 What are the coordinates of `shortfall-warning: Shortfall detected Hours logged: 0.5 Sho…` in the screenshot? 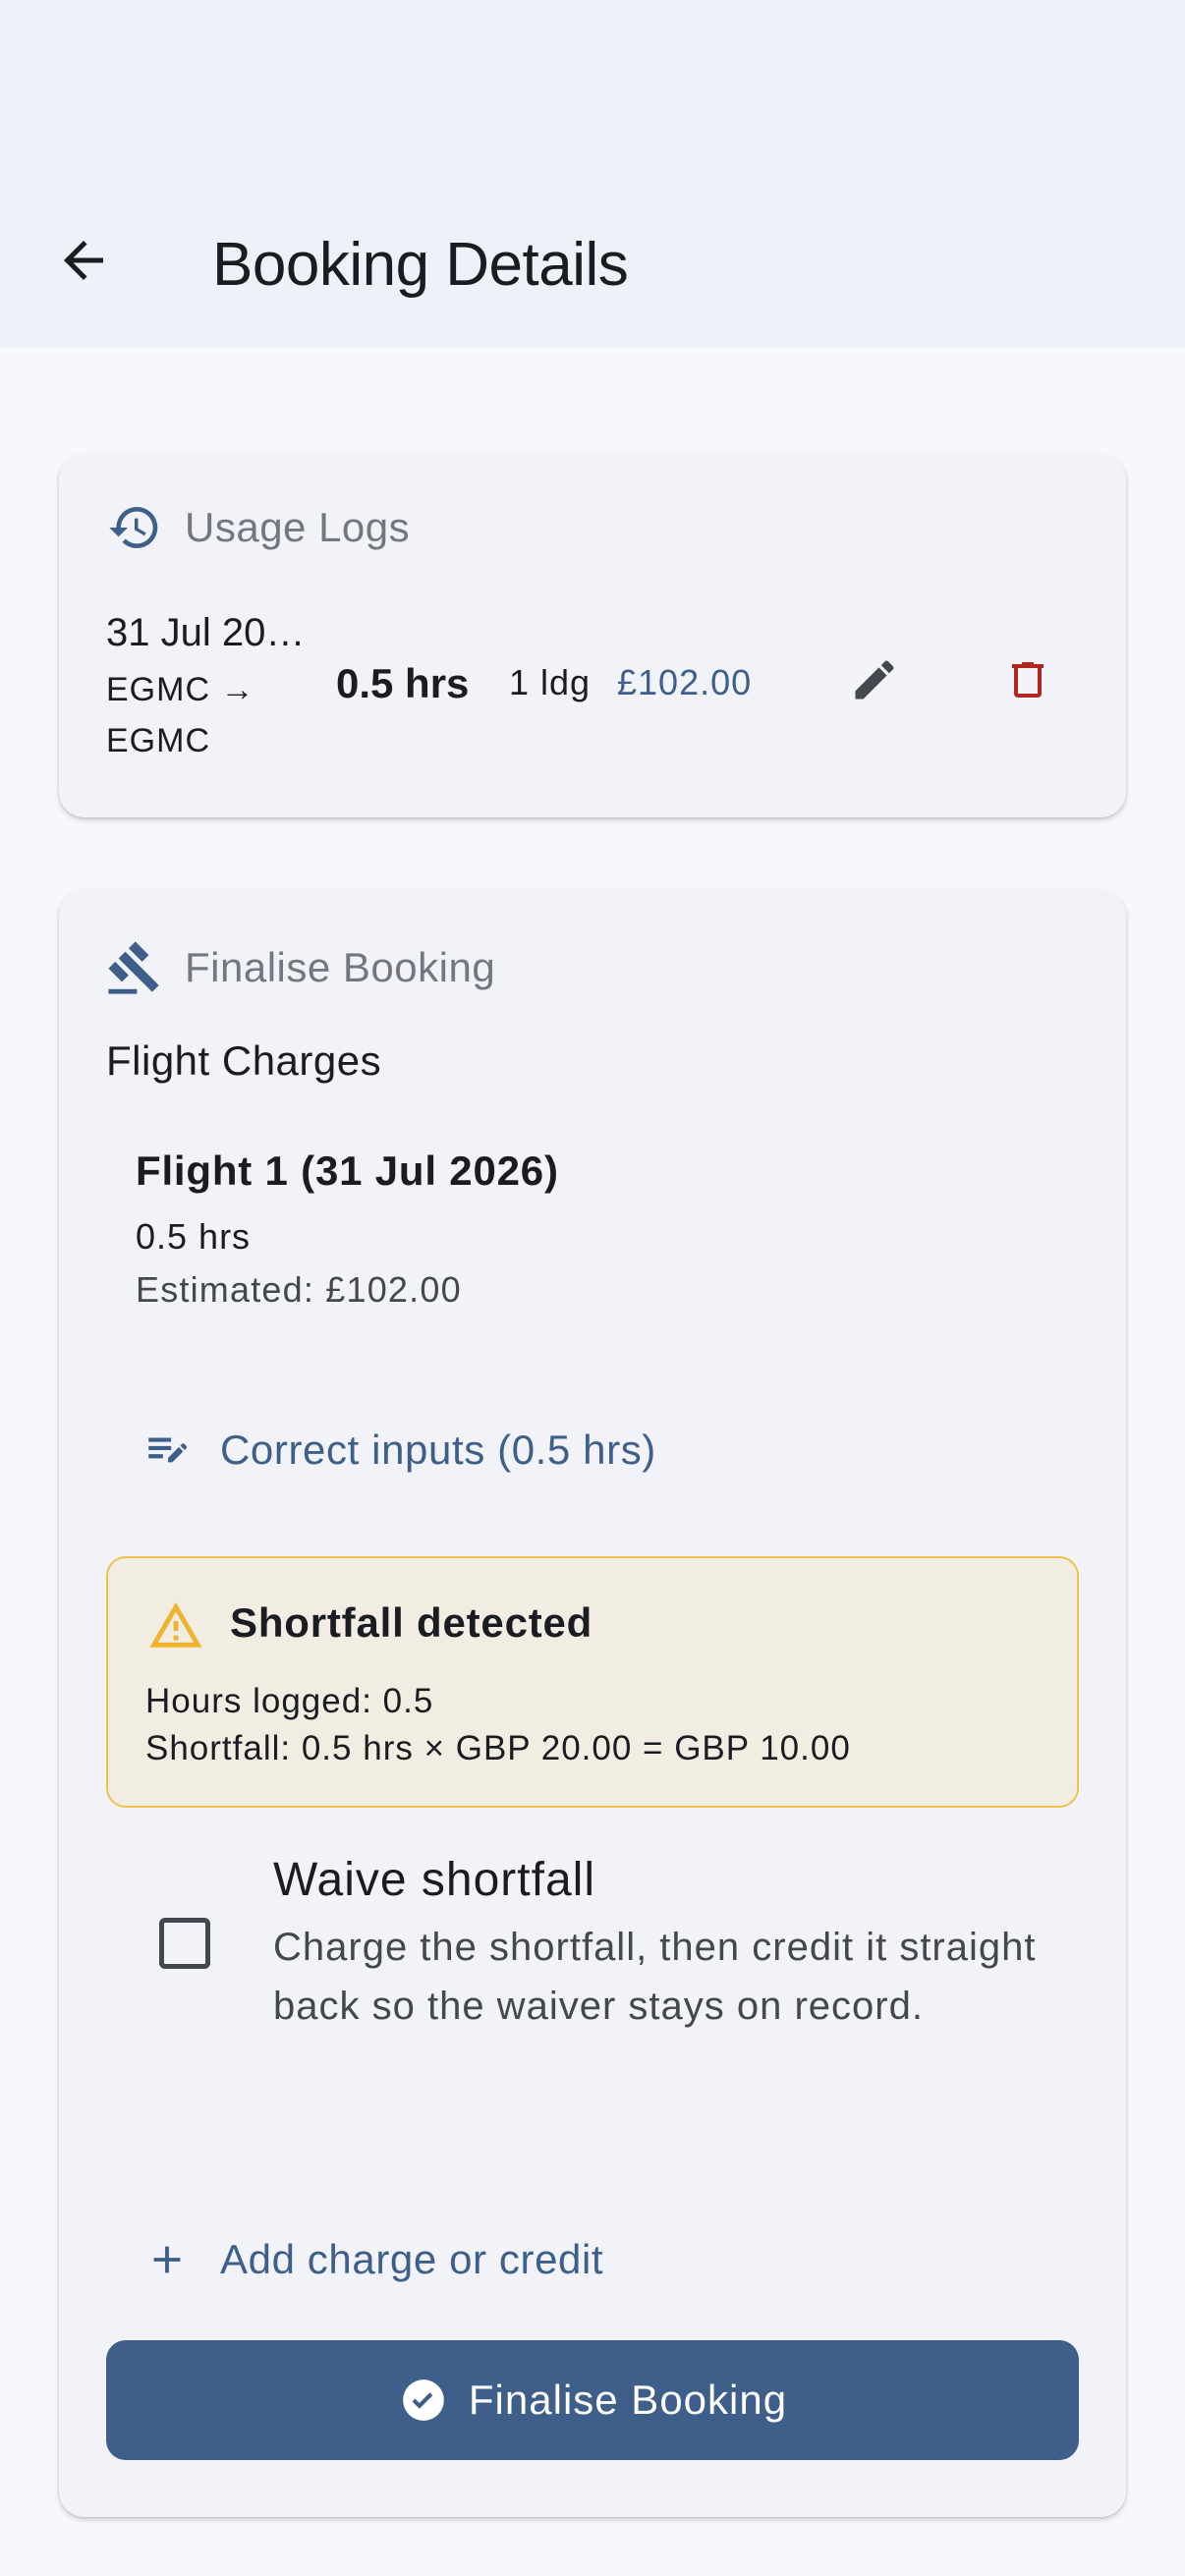 It's located at (592, 1682).